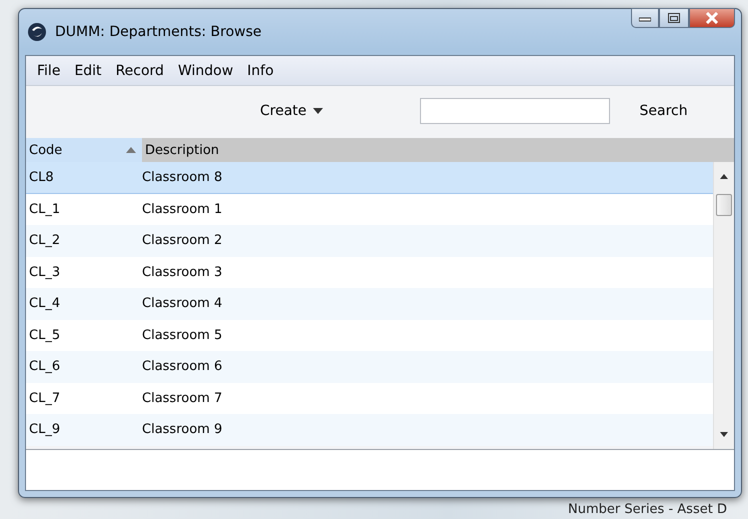  I want to click on table-cell-text: CL_9, so click(45, 430).